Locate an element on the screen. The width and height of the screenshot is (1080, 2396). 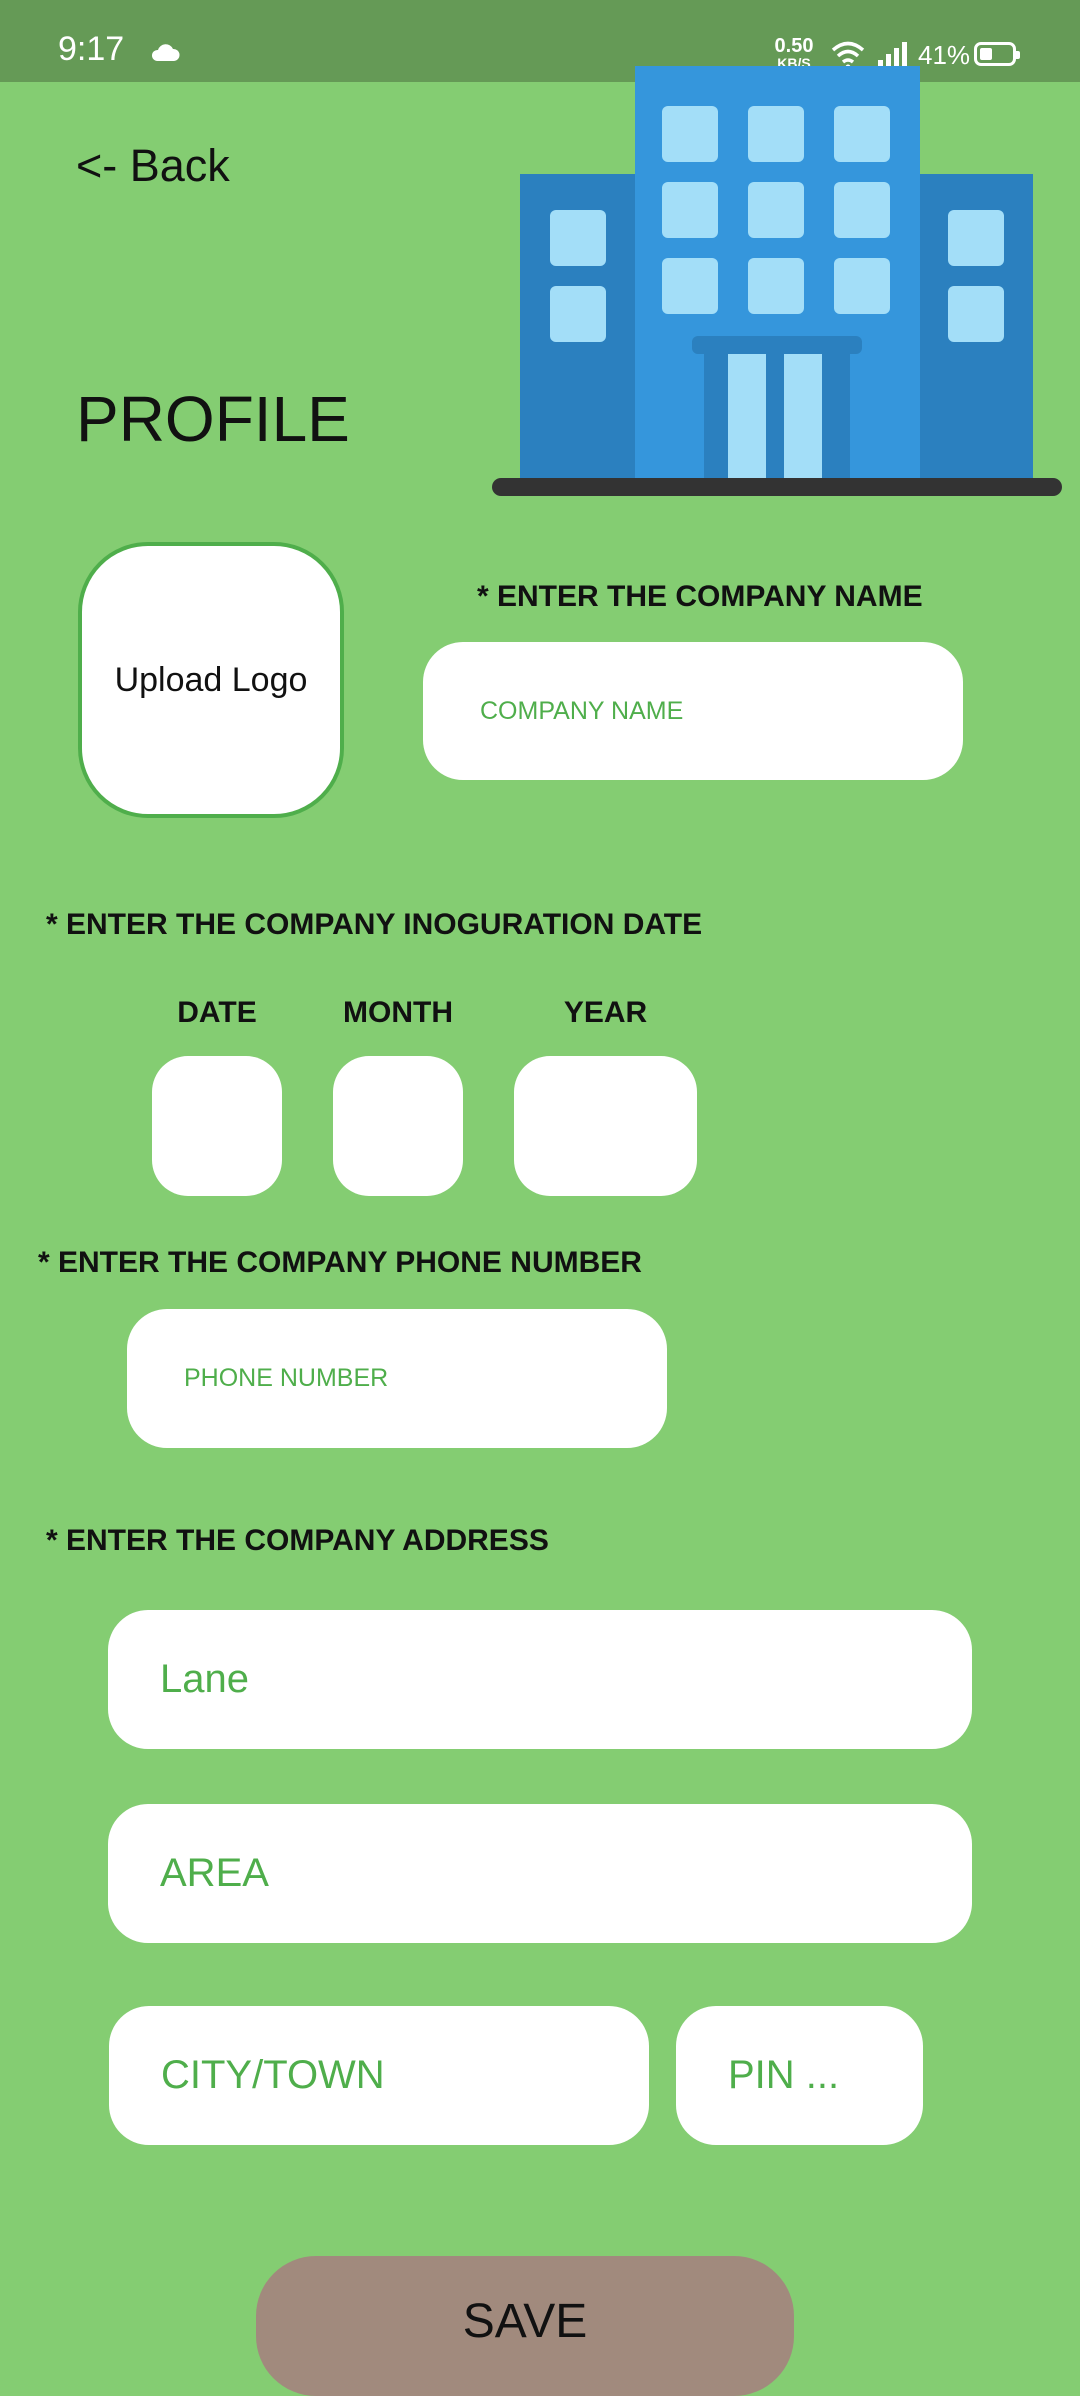
inauguration-date-label: * ENTER THE COMPANY INOGURATION DATE is located at coordinates (374, 924).